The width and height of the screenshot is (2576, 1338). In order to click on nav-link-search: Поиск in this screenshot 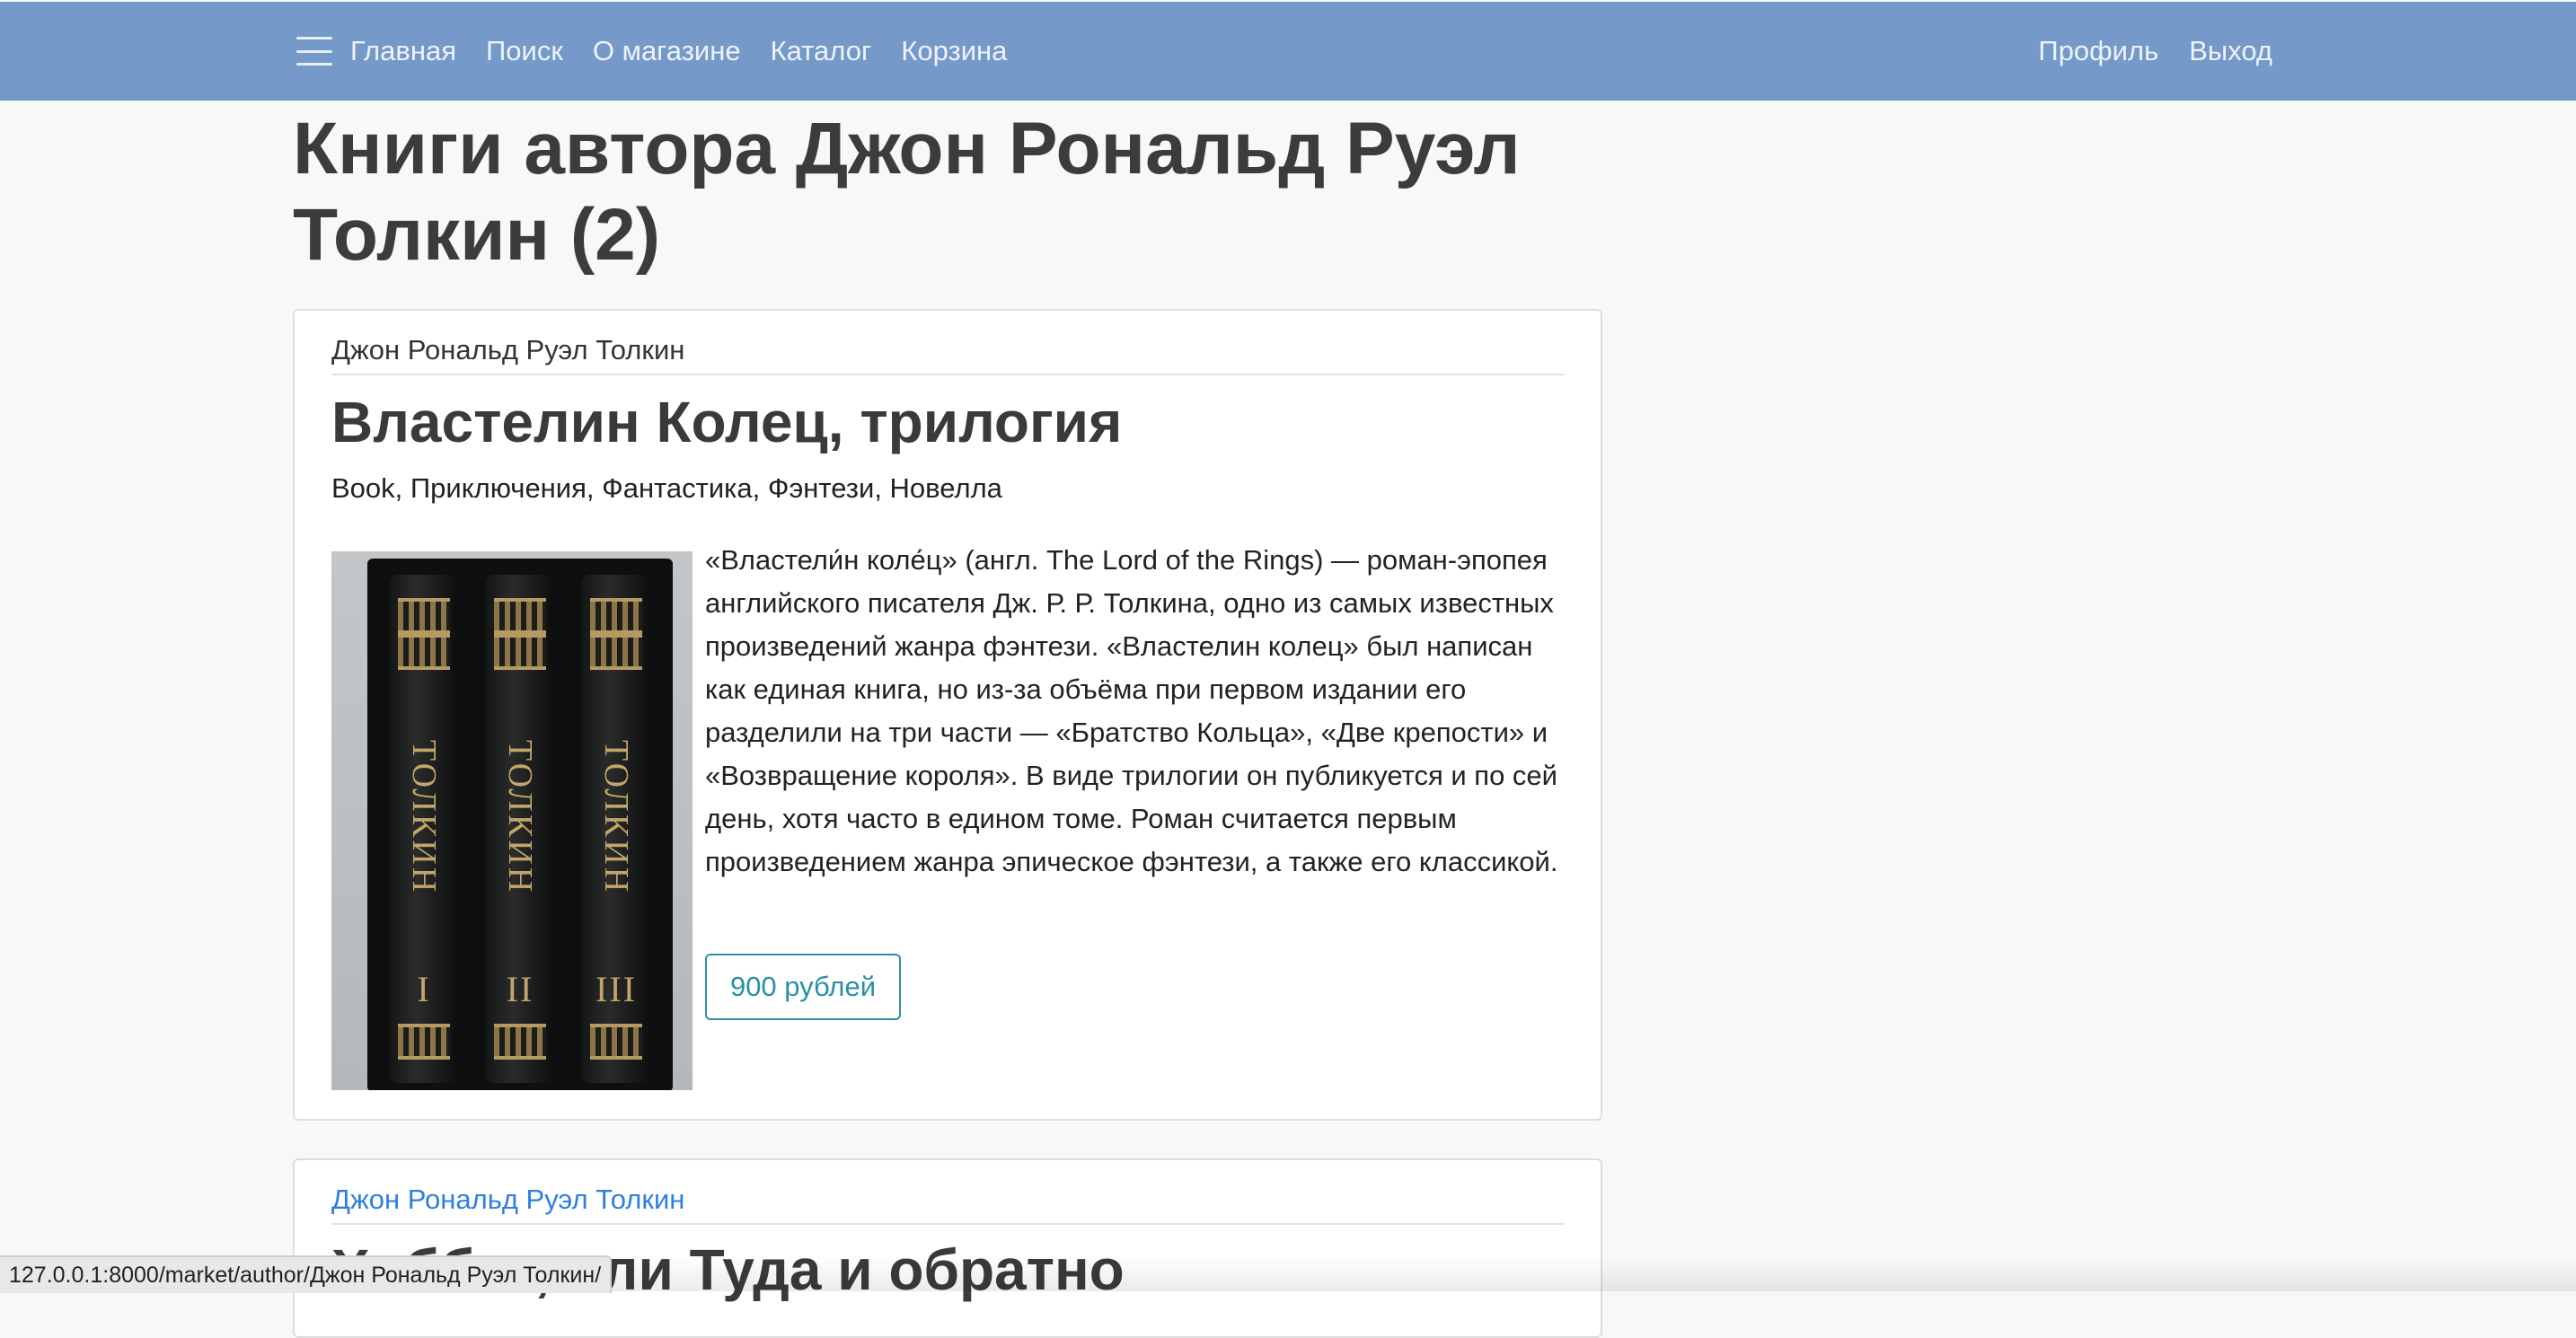, I will do `click(524, 51)`.